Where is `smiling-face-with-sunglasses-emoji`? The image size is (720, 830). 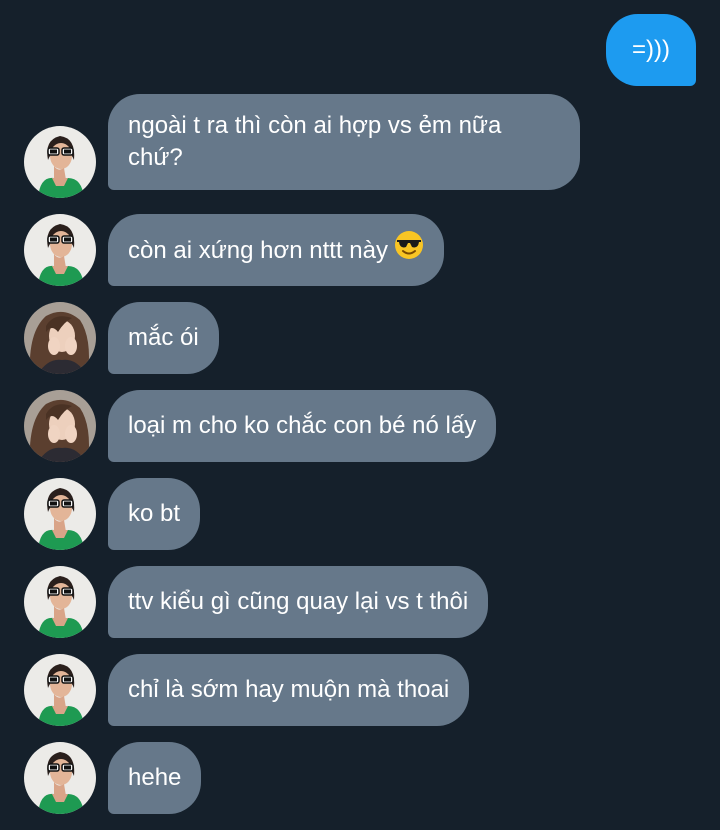
smiling-face-with-sunglasses-emoji is located at coordinates (409, 249).